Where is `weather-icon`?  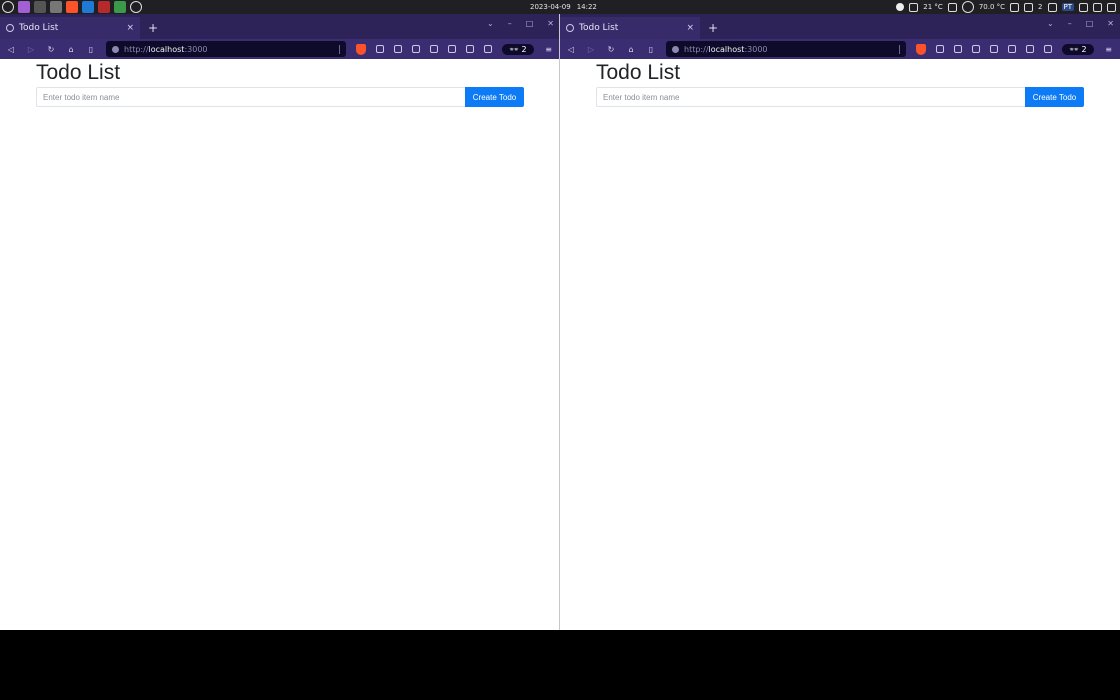
weather-icon is located at coordinates (914, 7).